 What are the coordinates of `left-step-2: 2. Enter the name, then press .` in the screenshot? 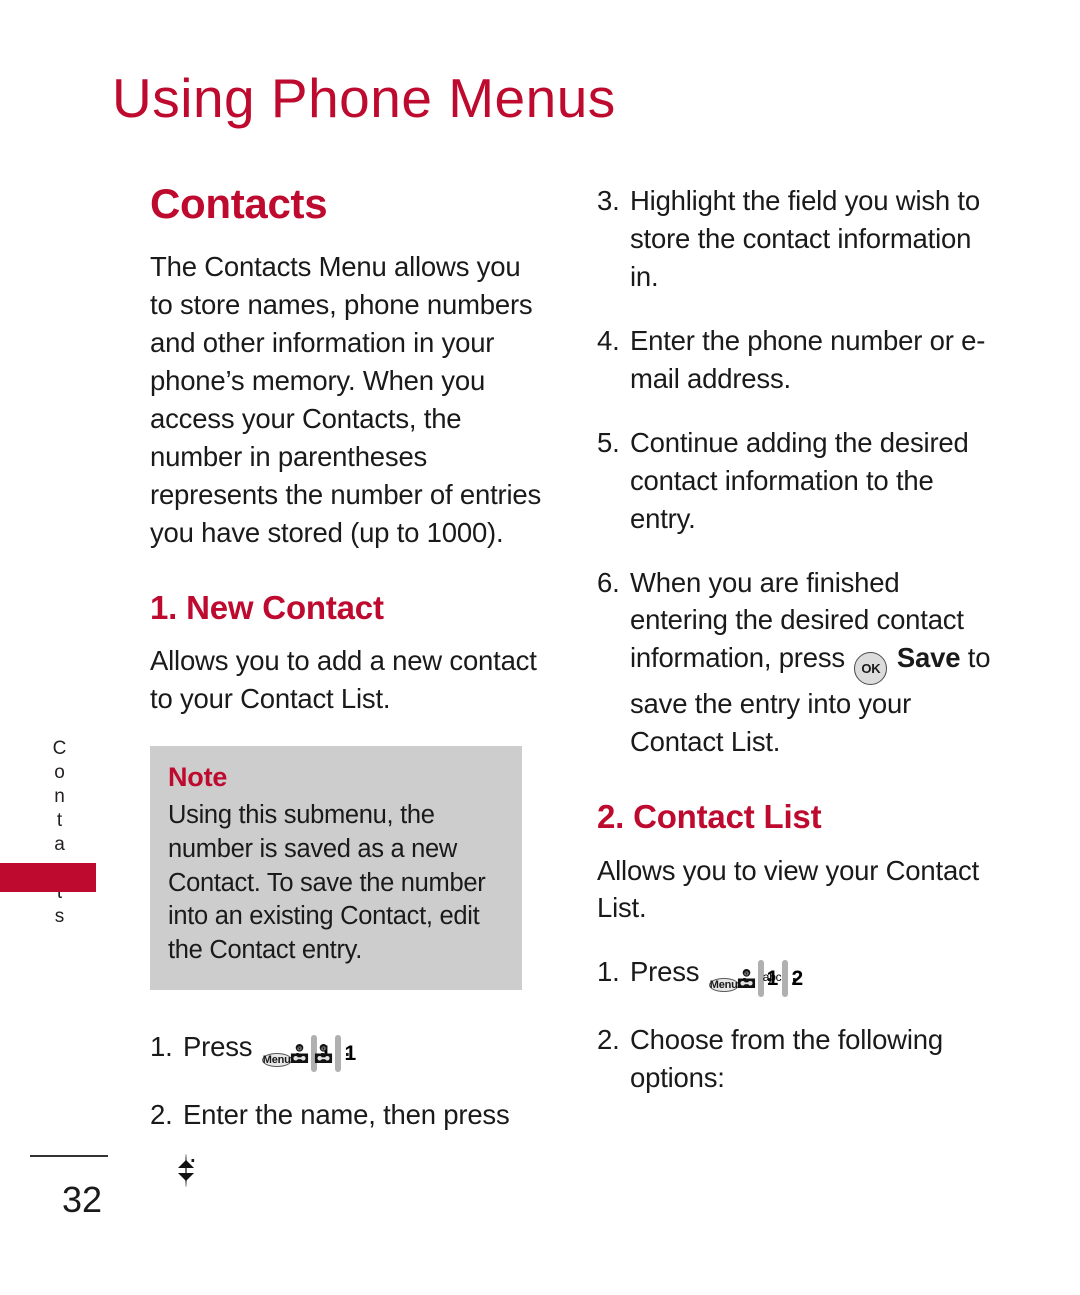 It's located at (348, 1143).